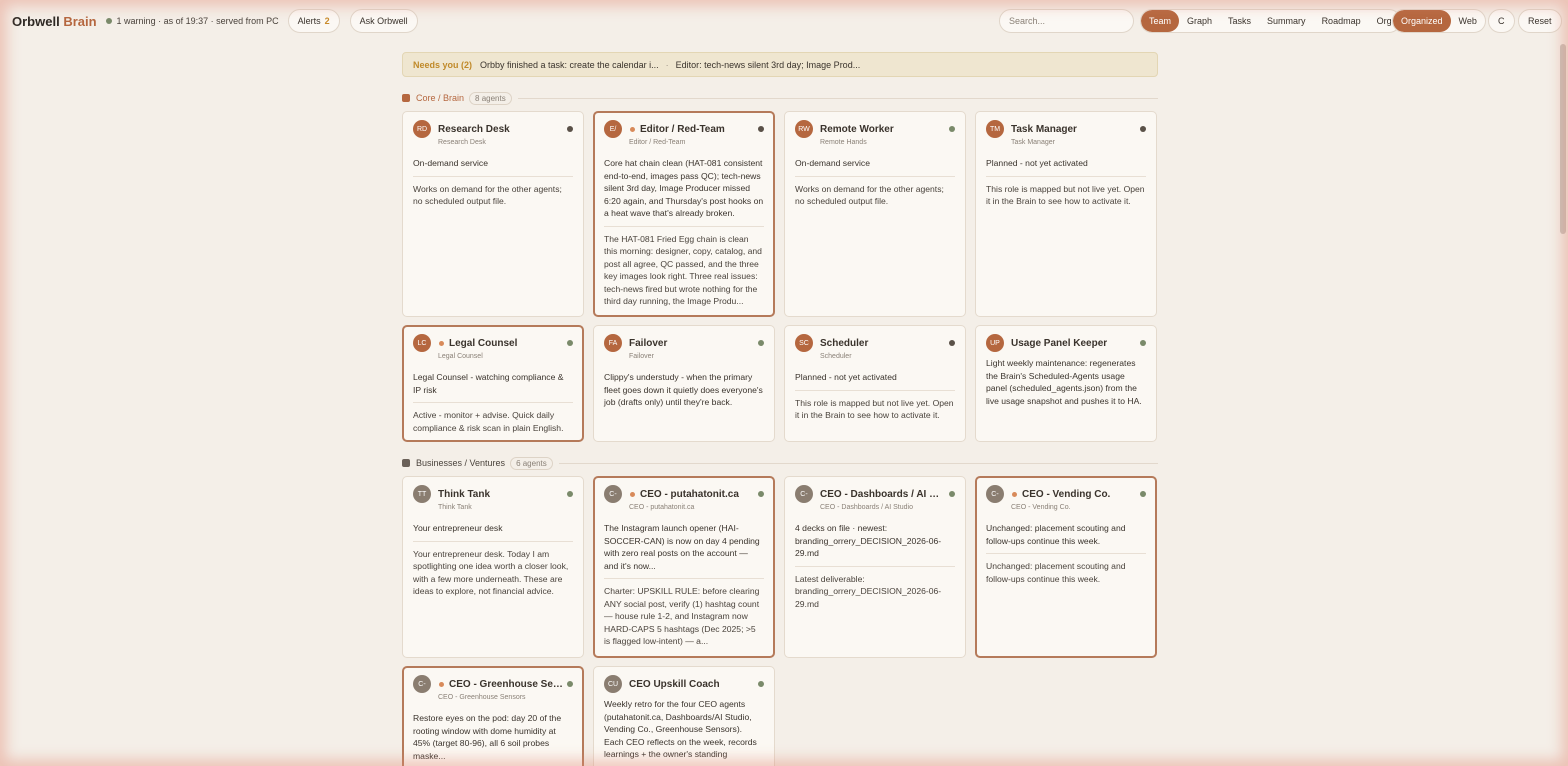 Image resolution: width=1568 pixels, height=766 pixels. I want to click on agent-name: Remote Worker, so click(857, 129).